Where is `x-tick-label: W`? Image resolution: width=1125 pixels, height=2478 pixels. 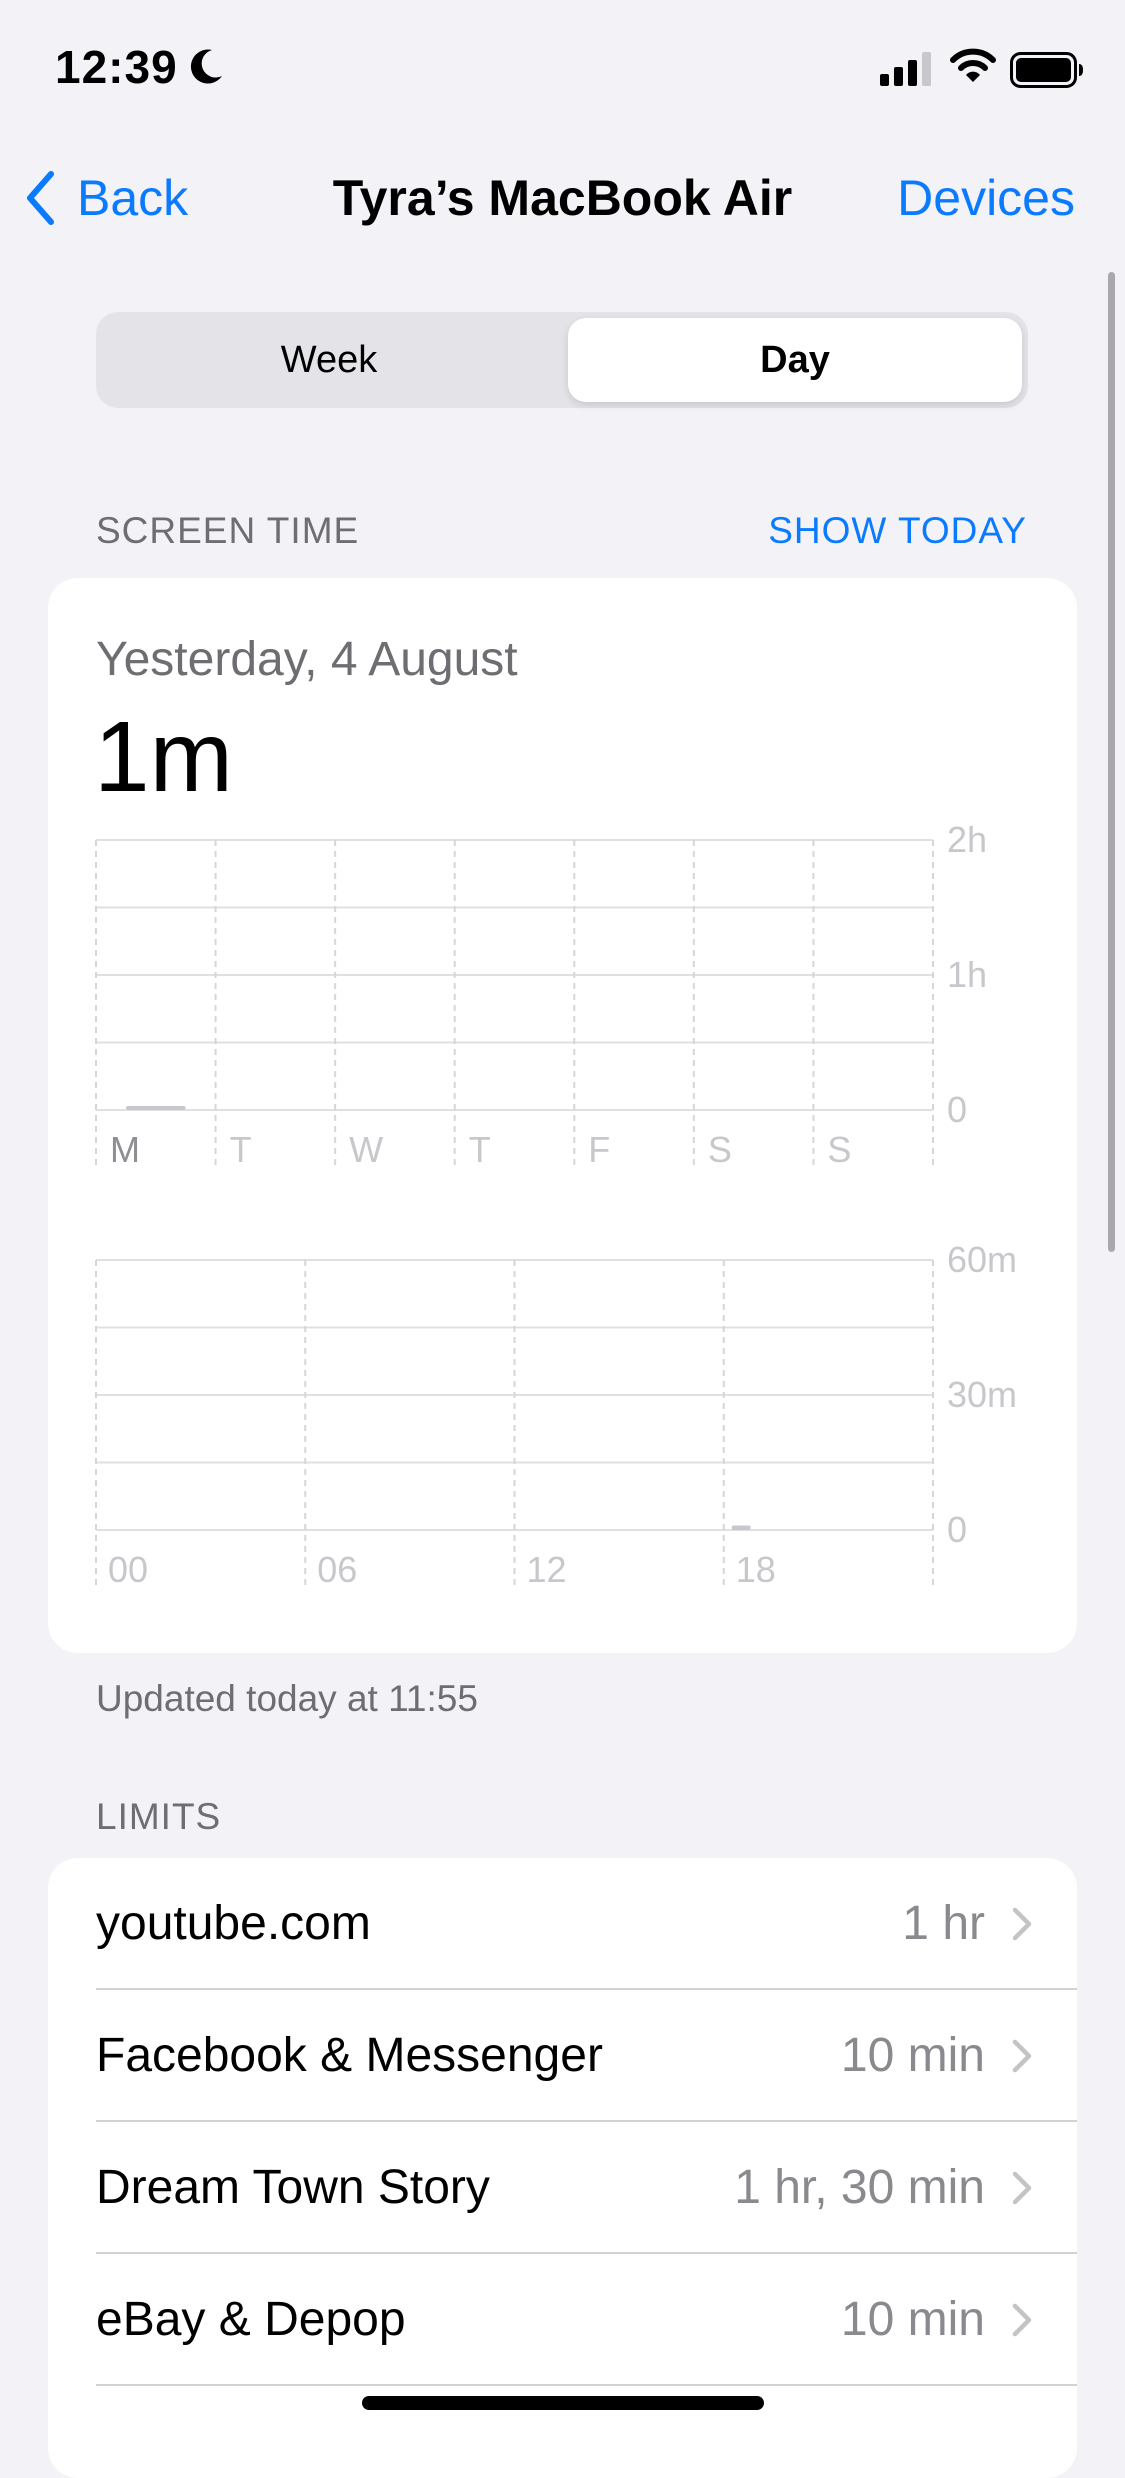 x-tick-label: W is located at coordinates (366, 1149).